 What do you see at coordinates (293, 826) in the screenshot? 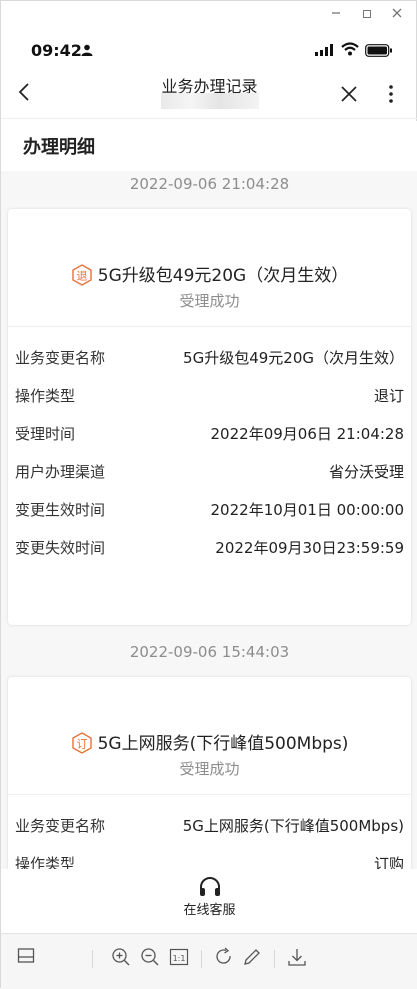
I see `detail-value: 5G上网服务(下行峰值500Mbps)` at bounding box center [293, 826].